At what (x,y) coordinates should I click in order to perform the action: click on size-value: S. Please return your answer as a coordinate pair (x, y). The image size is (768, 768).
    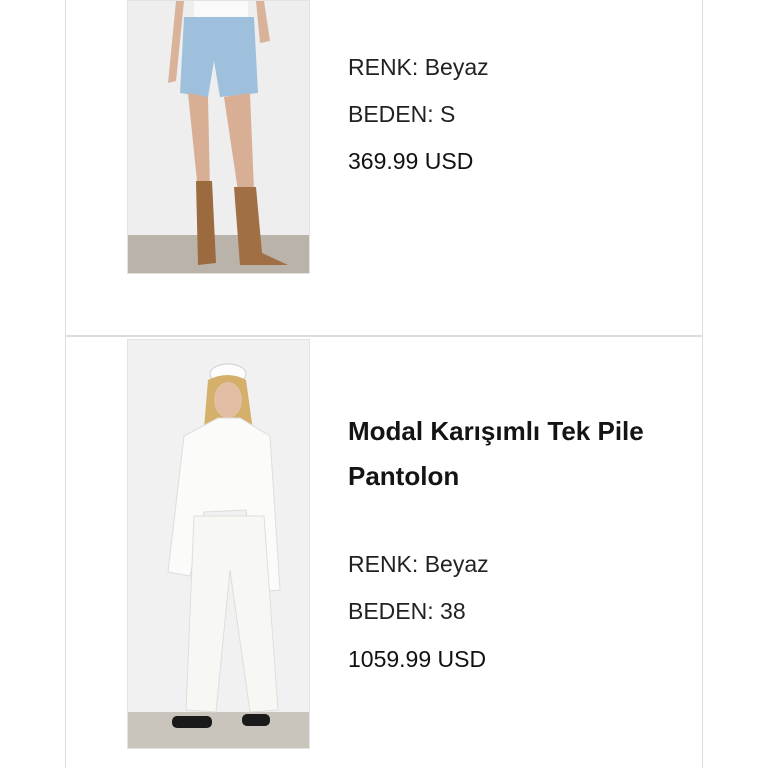
    Looking at the image, I should click on (448, 114).